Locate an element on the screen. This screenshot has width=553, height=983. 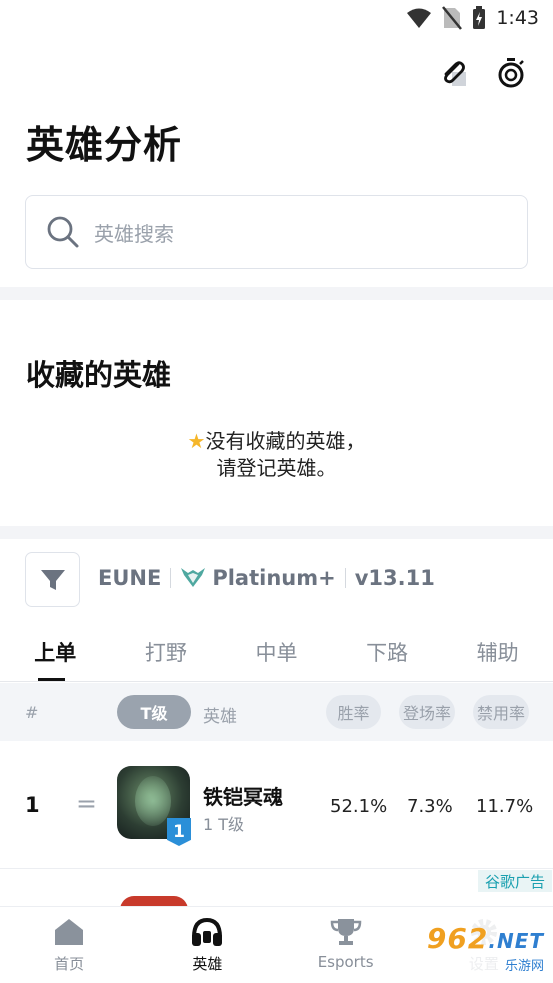
wifi-icon is located at coordinates (419, 18).